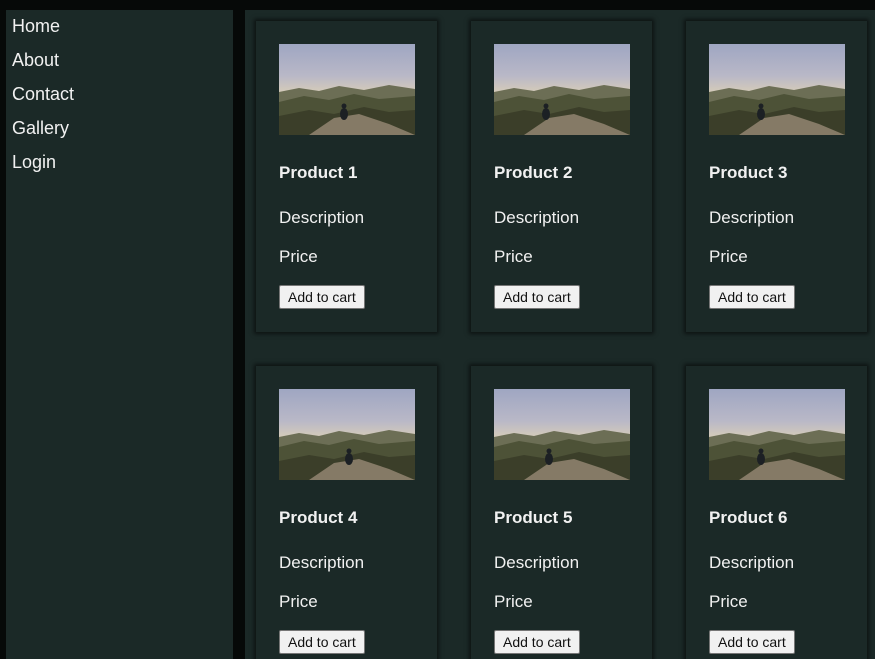  I want to click on nav-item-login: Login, so click(119, 167).